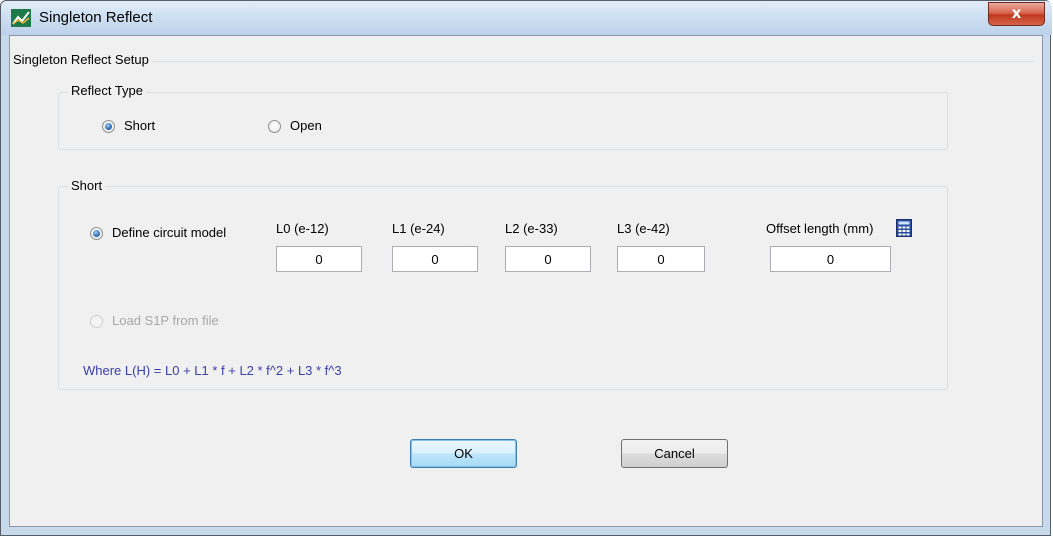 This screenshot has width=1053, height=538. Describe the element at coordinates (548, 259) in the screenshot. I see `l2-input` at that location.